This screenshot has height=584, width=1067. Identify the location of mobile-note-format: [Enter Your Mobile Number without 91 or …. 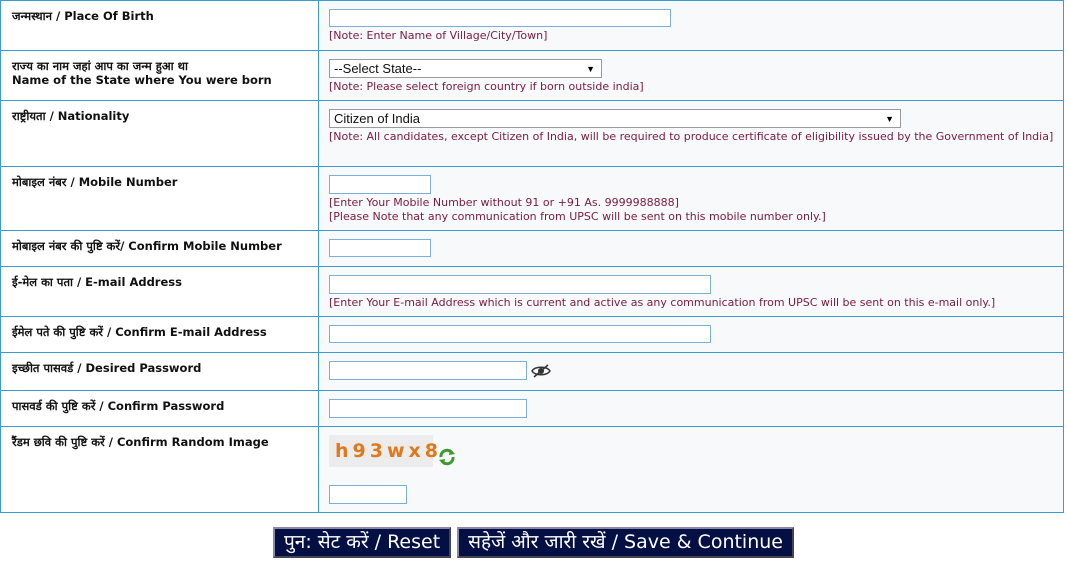
(504, 202).